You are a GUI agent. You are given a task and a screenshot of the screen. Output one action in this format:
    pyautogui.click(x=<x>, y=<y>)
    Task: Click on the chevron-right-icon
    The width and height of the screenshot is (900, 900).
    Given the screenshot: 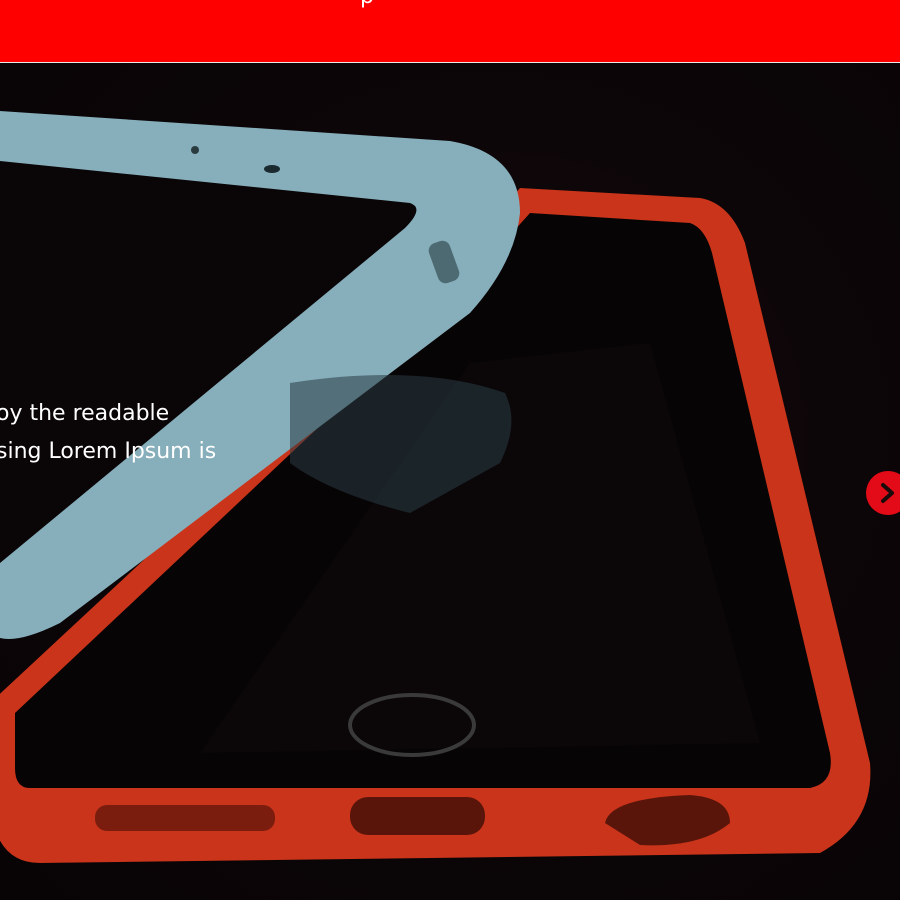 What is the action you would take?
    pyautogui.click(x=887, y=493)
    